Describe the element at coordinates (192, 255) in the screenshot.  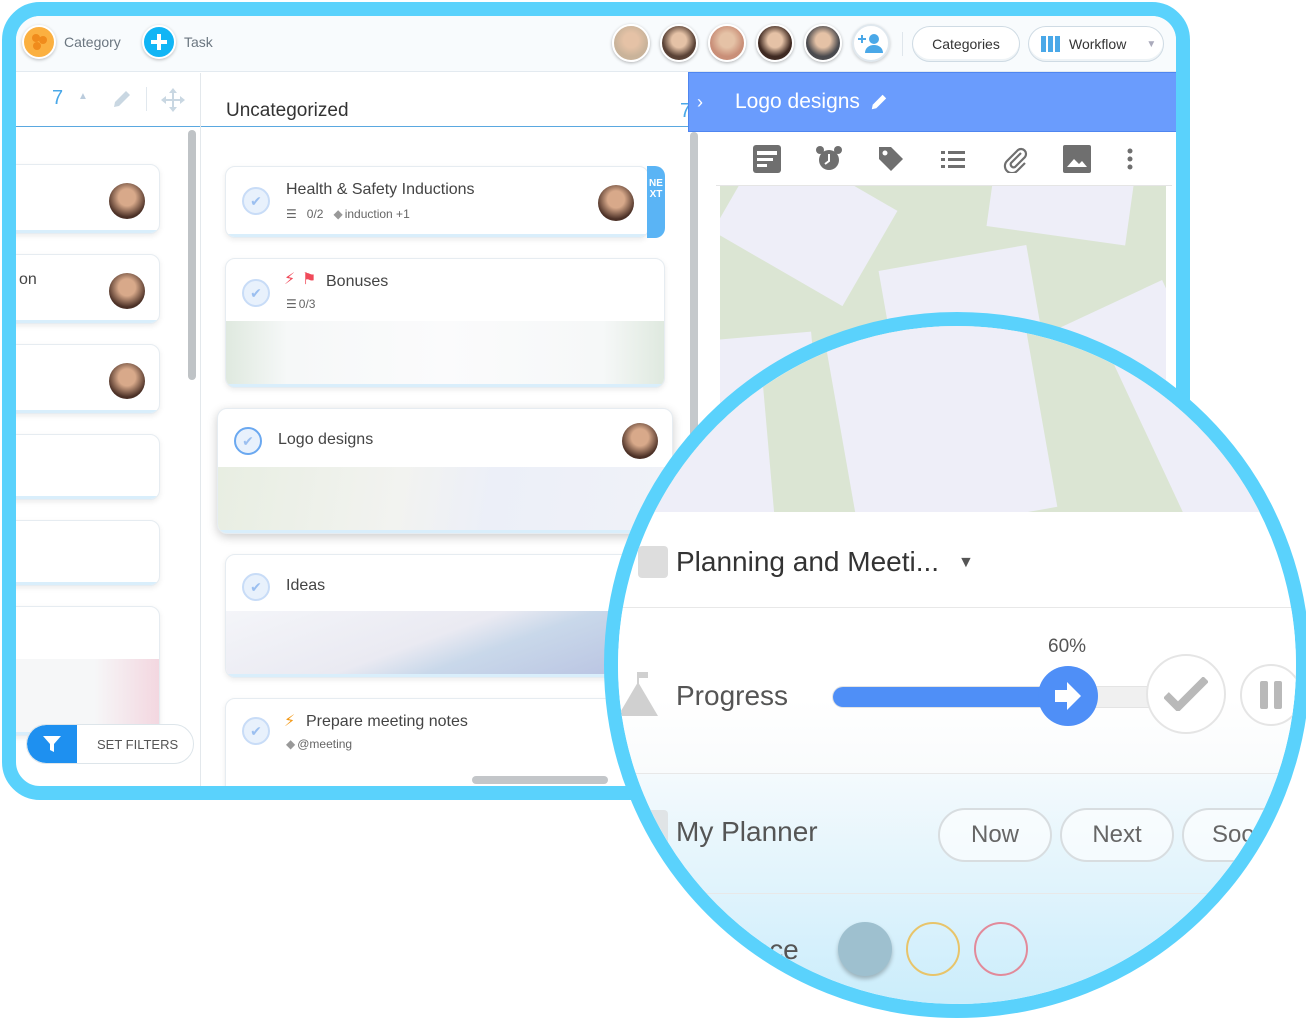
I see `vertical-scrollbar` at that location.